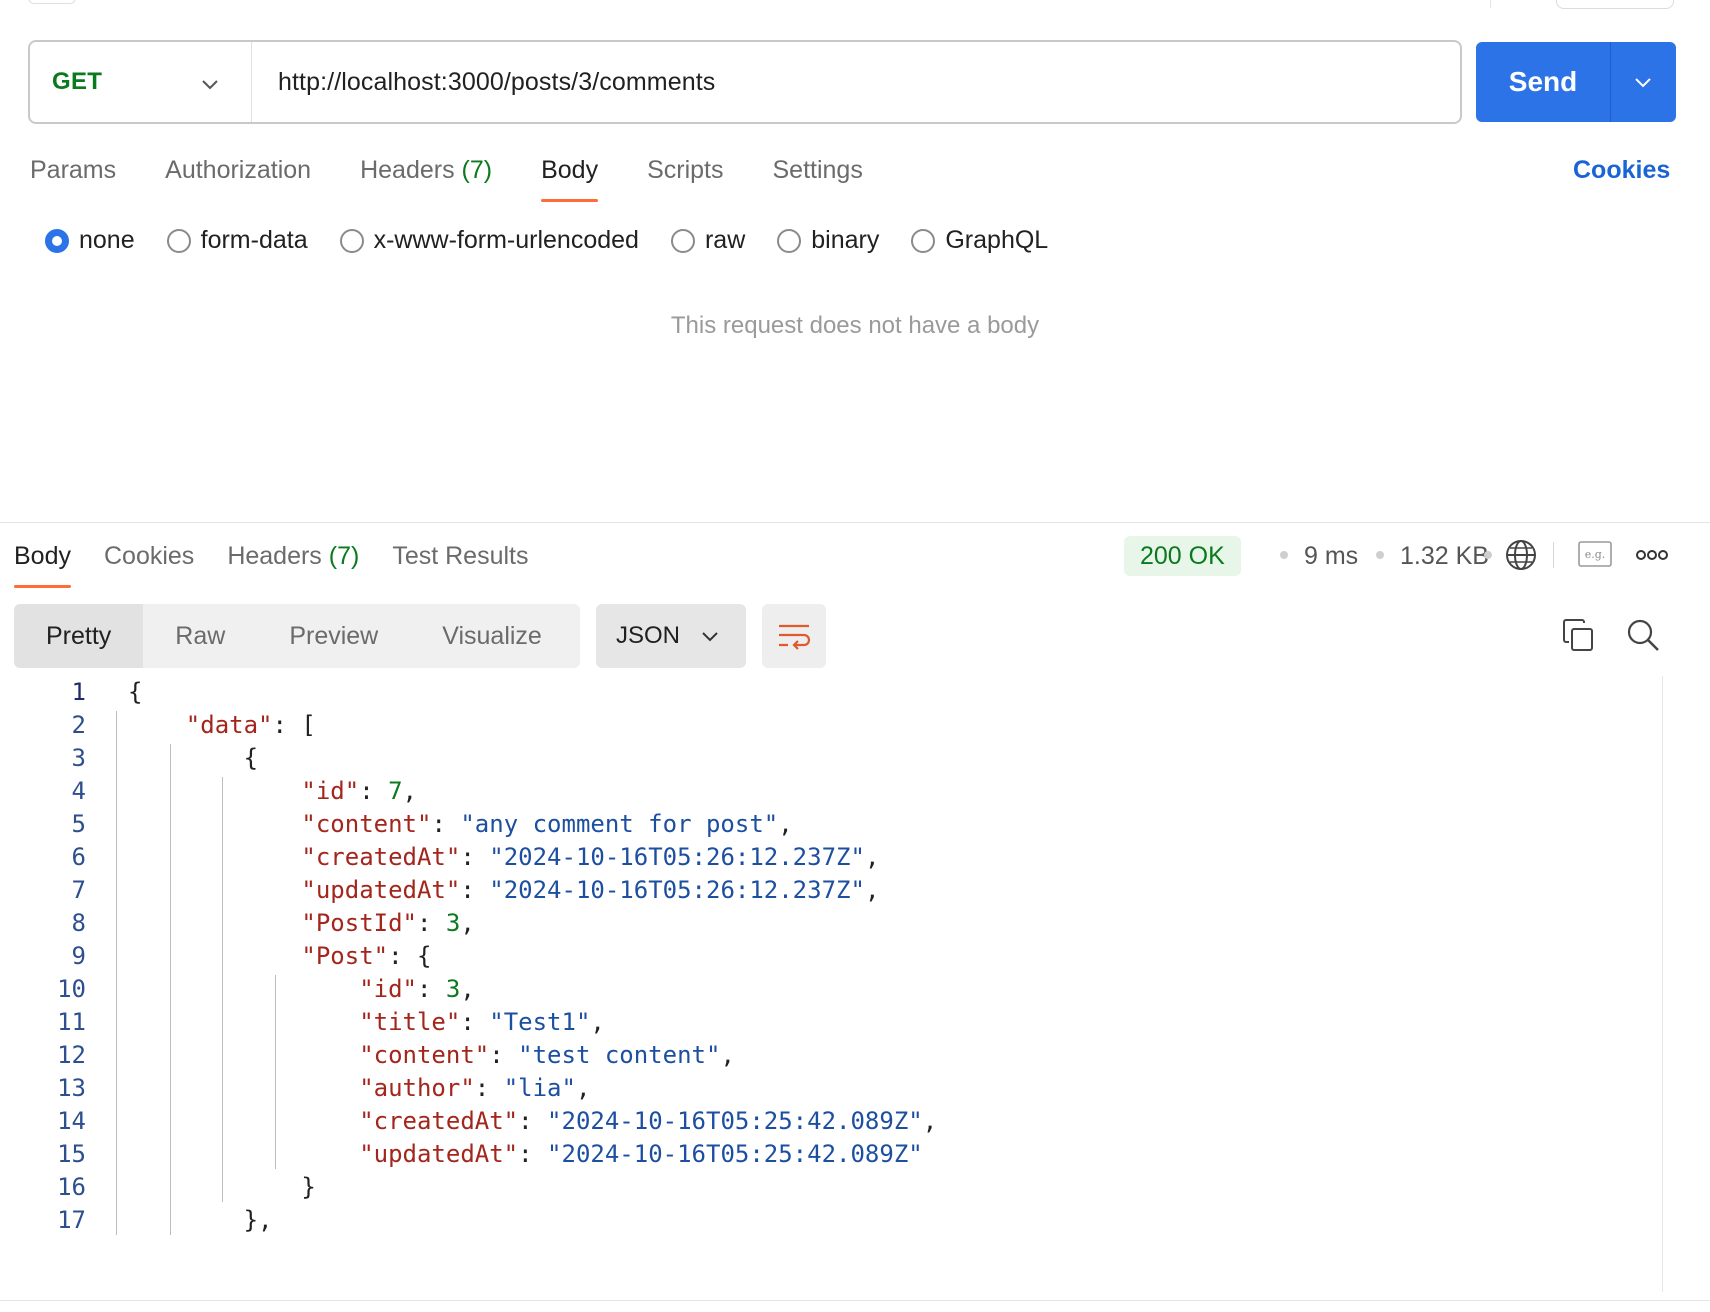 The height and width of the screenshot is (1312, 1710). What do you see at coordinates (71, 1154) in the screenshot?
I see `line-number: 15` at bounding box center [71, 1154].